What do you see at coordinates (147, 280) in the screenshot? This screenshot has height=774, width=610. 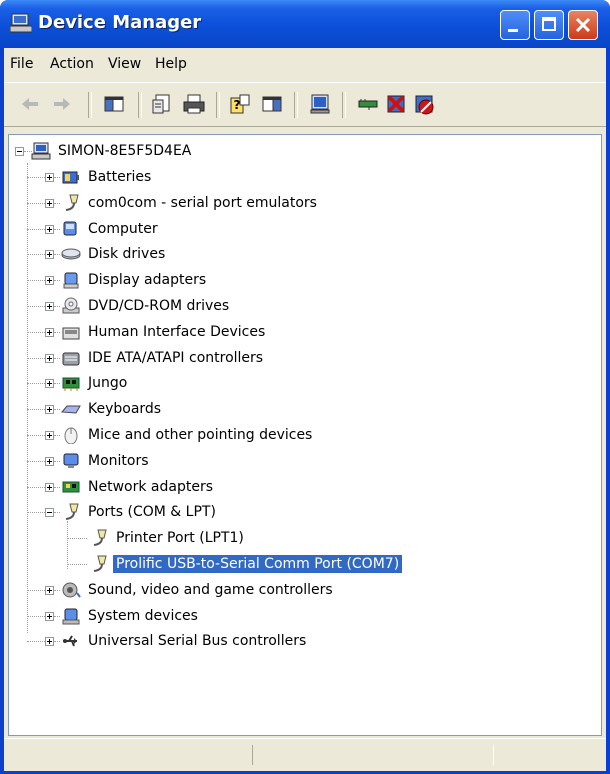 I see `tree-category-label: Display adapters` at bounding box center [147, 280].